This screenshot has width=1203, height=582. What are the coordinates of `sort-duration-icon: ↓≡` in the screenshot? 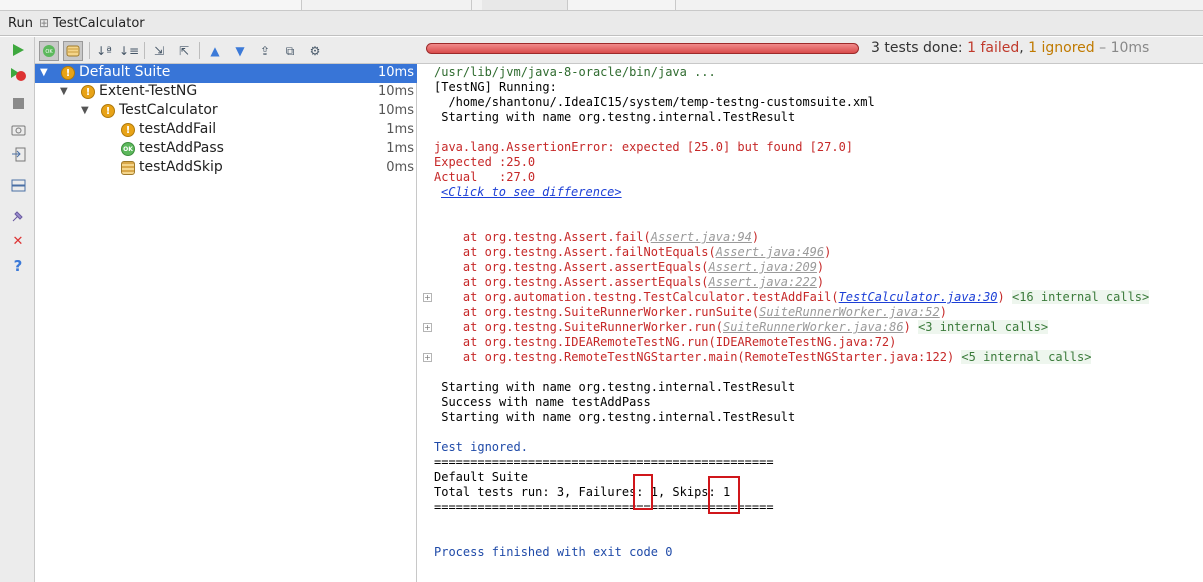 It's located at (129, 51).